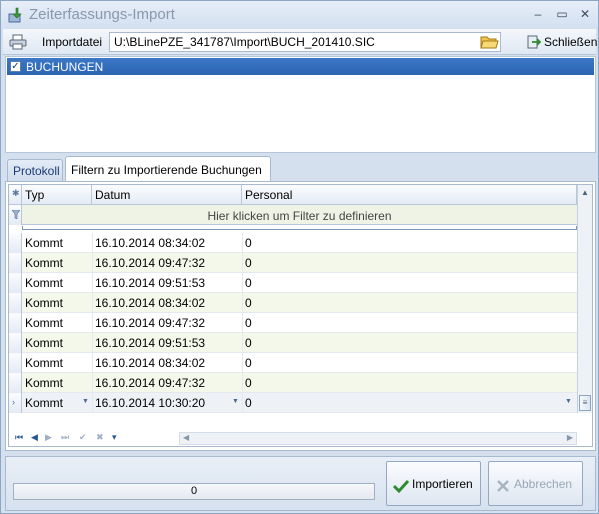  I want to click on cell-datum-editor: 16.10.2014 10:30:20, so click(150, 403).